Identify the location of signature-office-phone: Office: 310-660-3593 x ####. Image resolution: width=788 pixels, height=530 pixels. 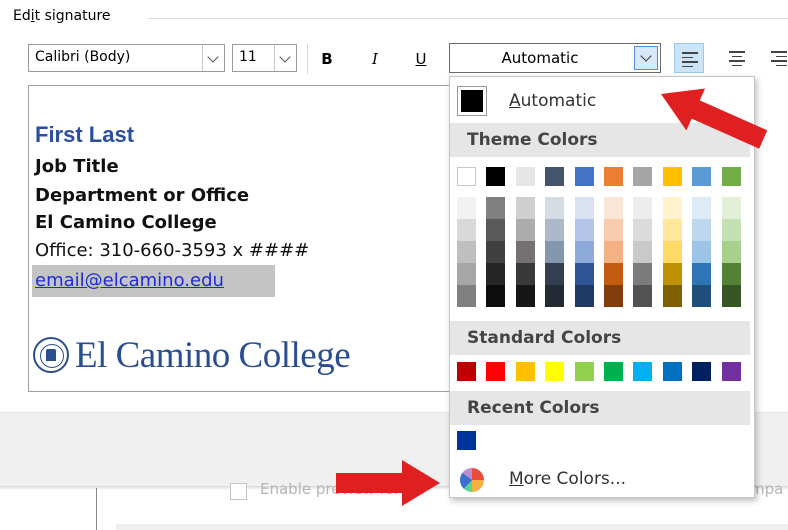
(172, 250).